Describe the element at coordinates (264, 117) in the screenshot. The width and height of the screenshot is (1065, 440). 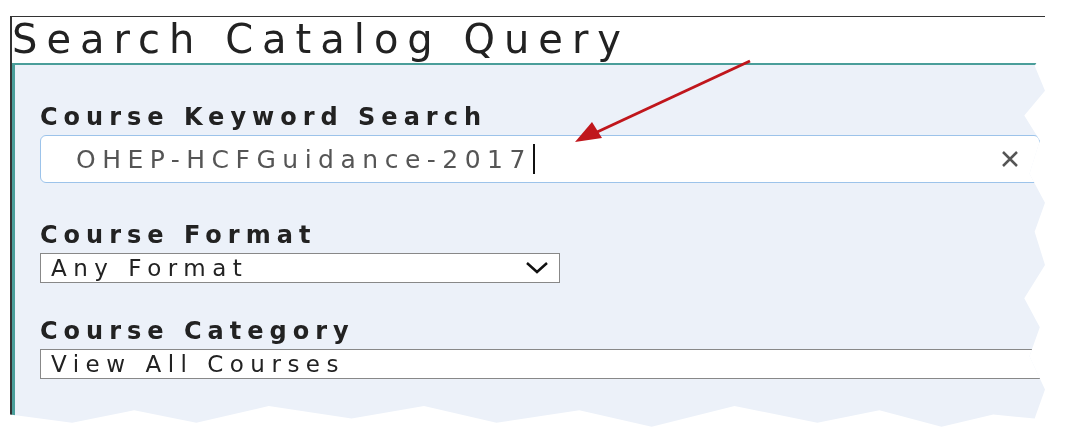
I see `field-label: Course Keyword Search` at that location.